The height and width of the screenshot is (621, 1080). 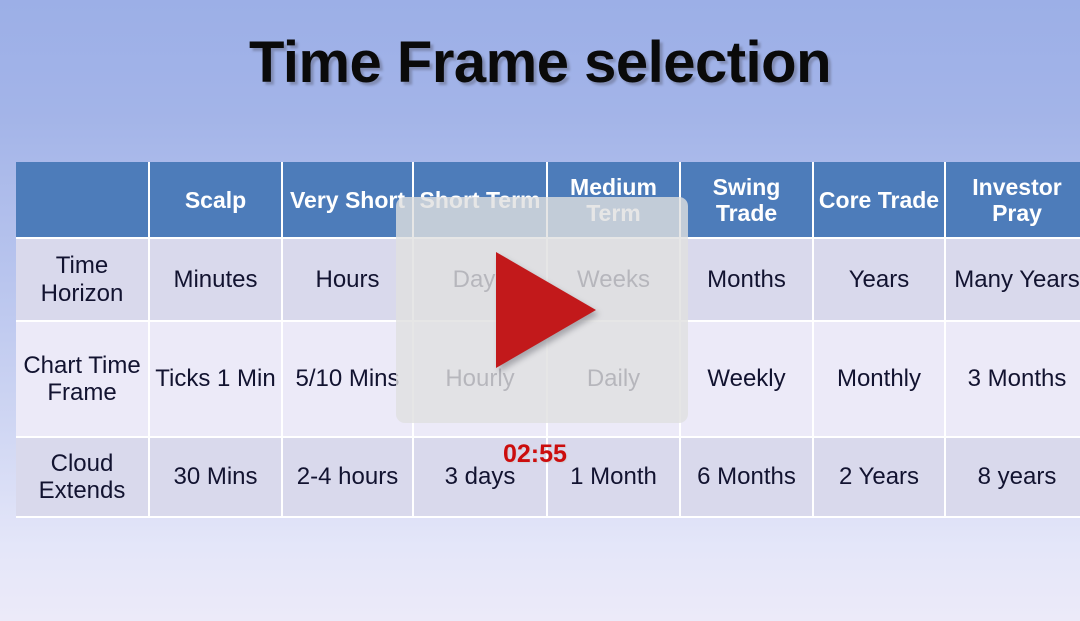 What do you see at coordinates (348, 200) in the screenshot?
I see `table-header-very-short: Very Short` at bounding box center [348, 200].